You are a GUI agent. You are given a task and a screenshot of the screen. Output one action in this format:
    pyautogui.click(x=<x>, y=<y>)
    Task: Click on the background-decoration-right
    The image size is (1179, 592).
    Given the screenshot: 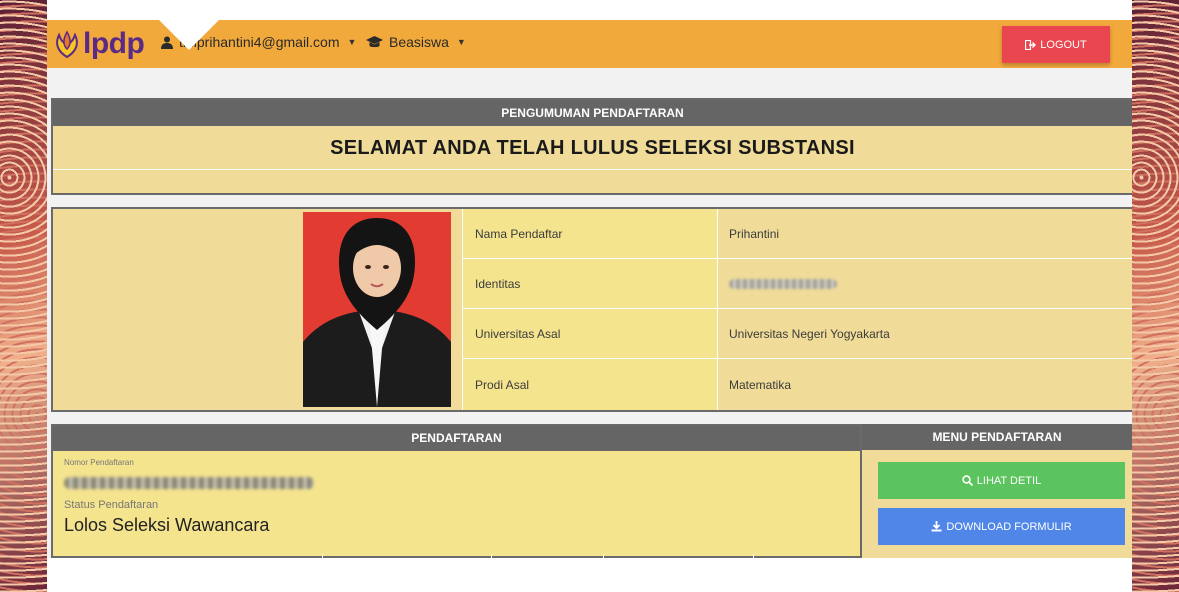 What is the action you would take?
    pyautogui.click(x=1155, y=296)
    